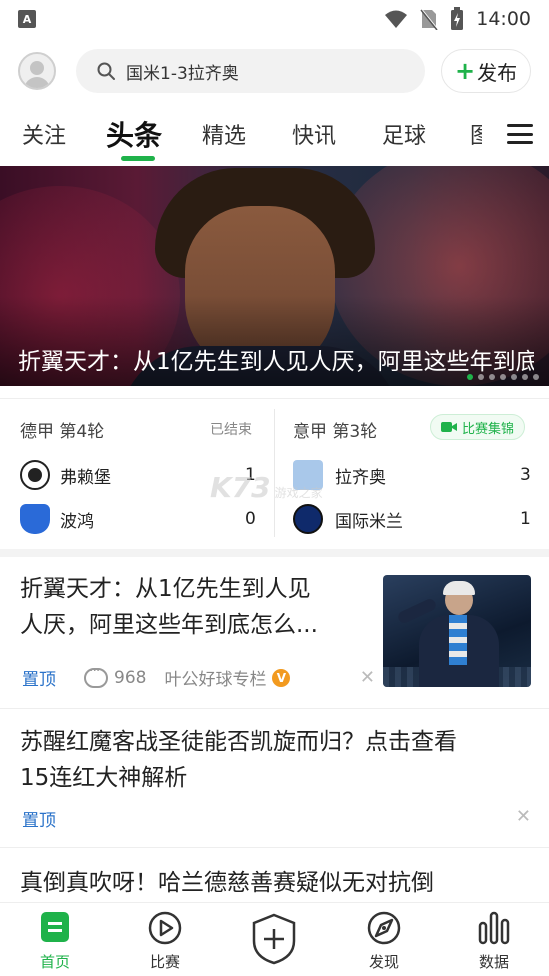 The width and height of the screenshot is (549, 976). Describe the element at coordinates (412, 519) in the screenshot. I see `away-team: 国际米兰 1` at that location.